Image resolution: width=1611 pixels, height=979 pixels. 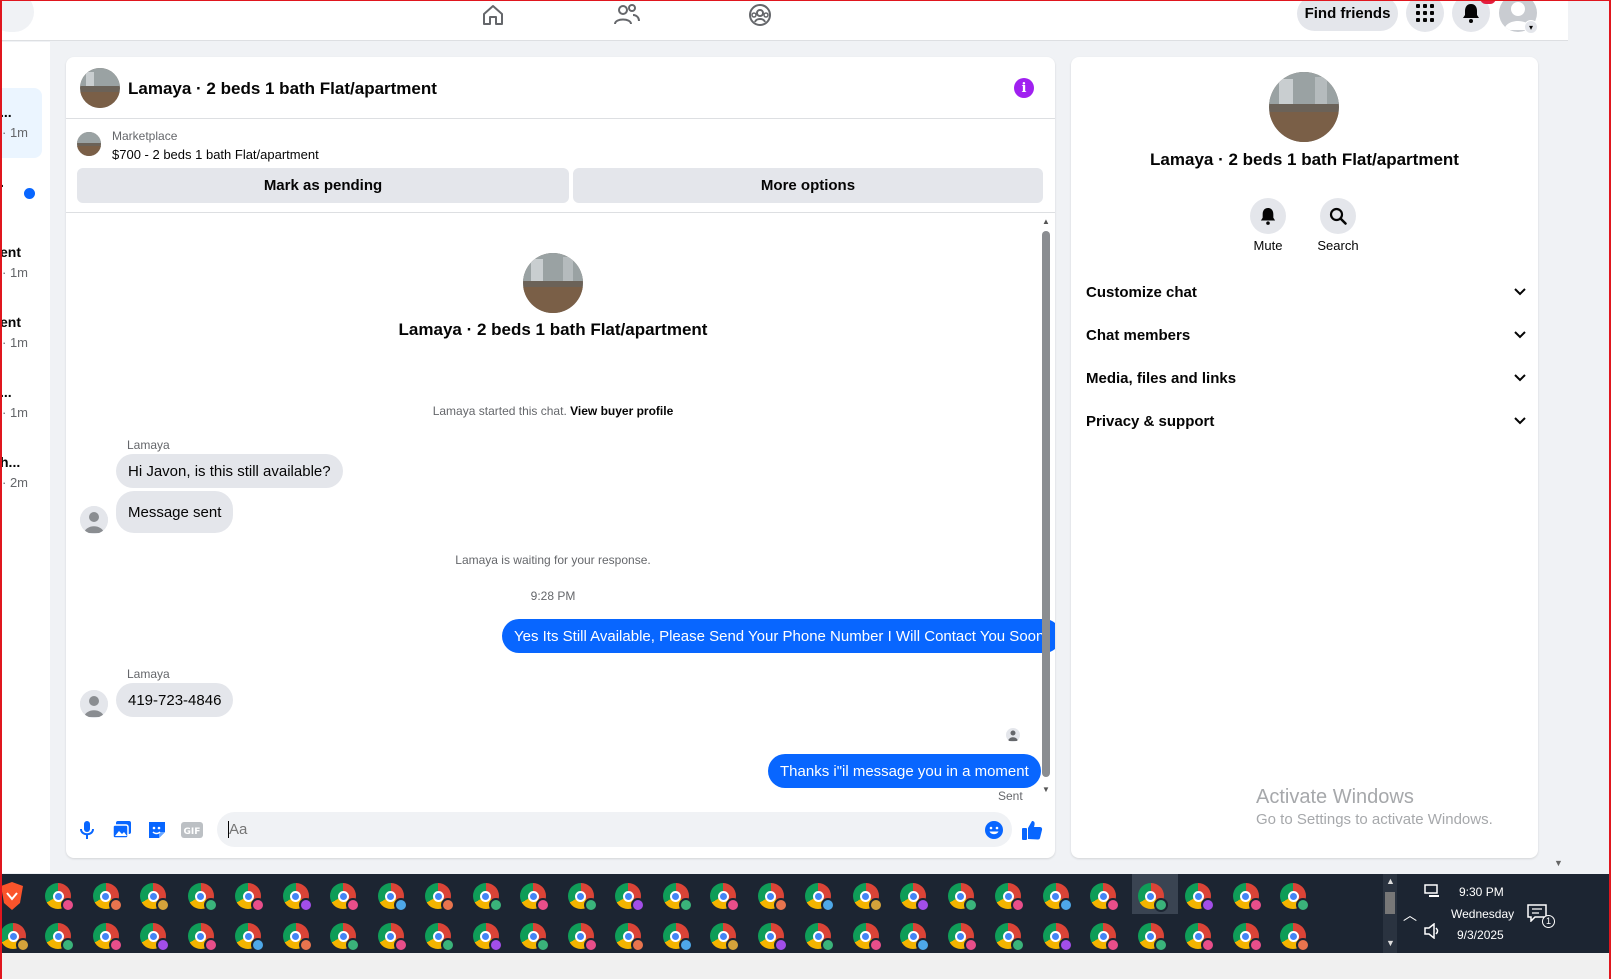 I want to click on chevron-up-icon: ︿, so click(x=1410, y=915).